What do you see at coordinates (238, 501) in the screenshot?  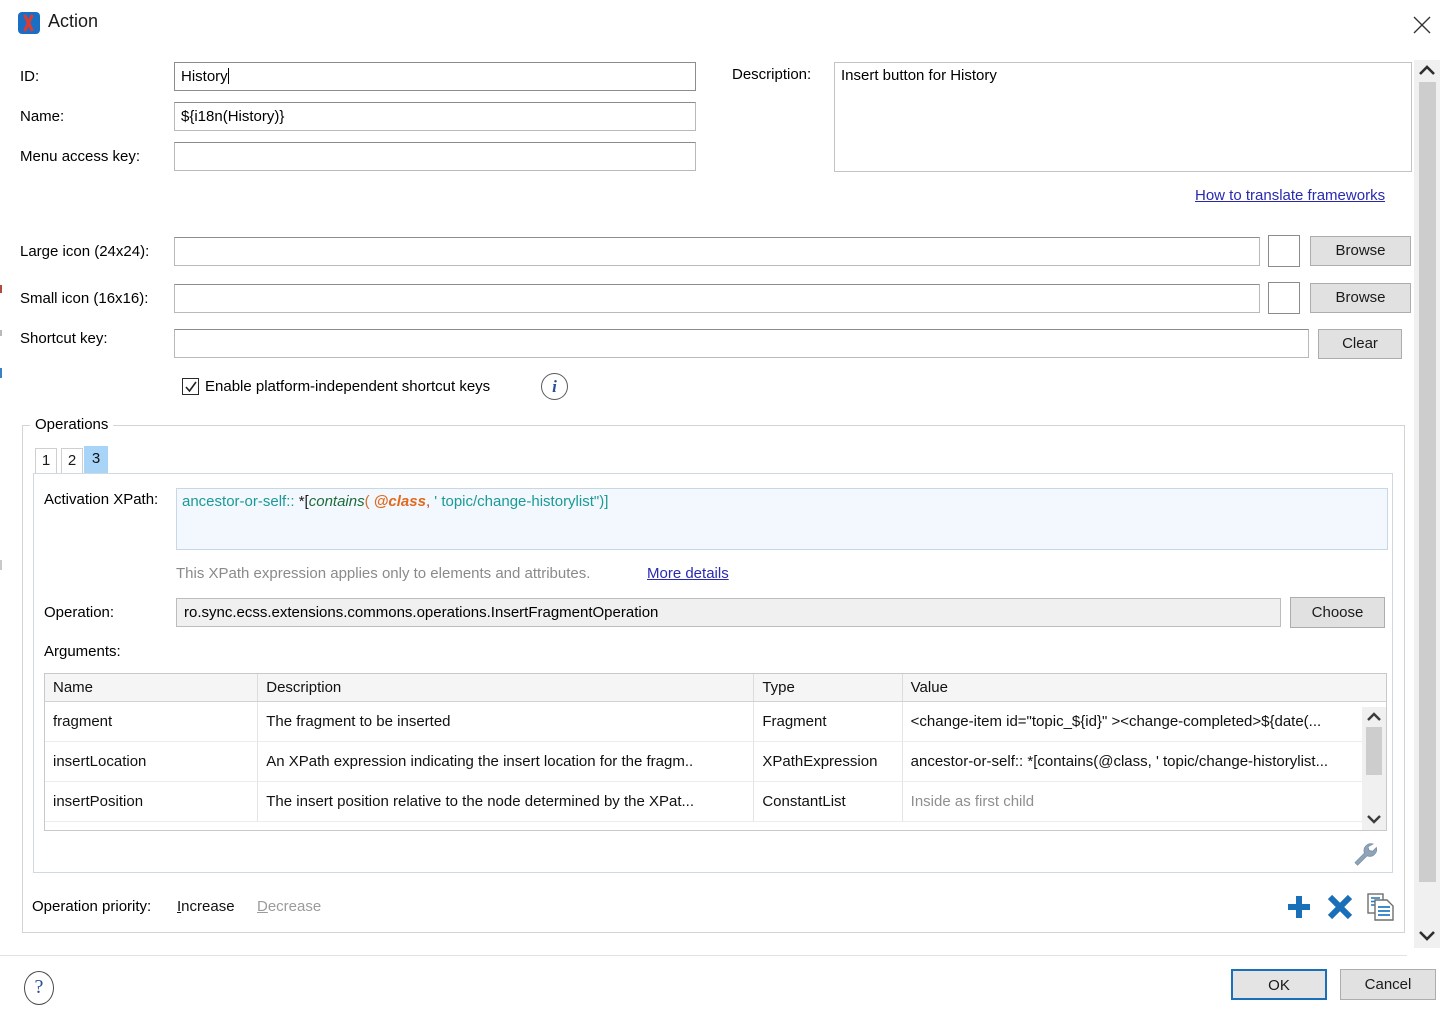 I see `xpath-token-axis: ancestor-or-self::` at bounding box center [238, 501].